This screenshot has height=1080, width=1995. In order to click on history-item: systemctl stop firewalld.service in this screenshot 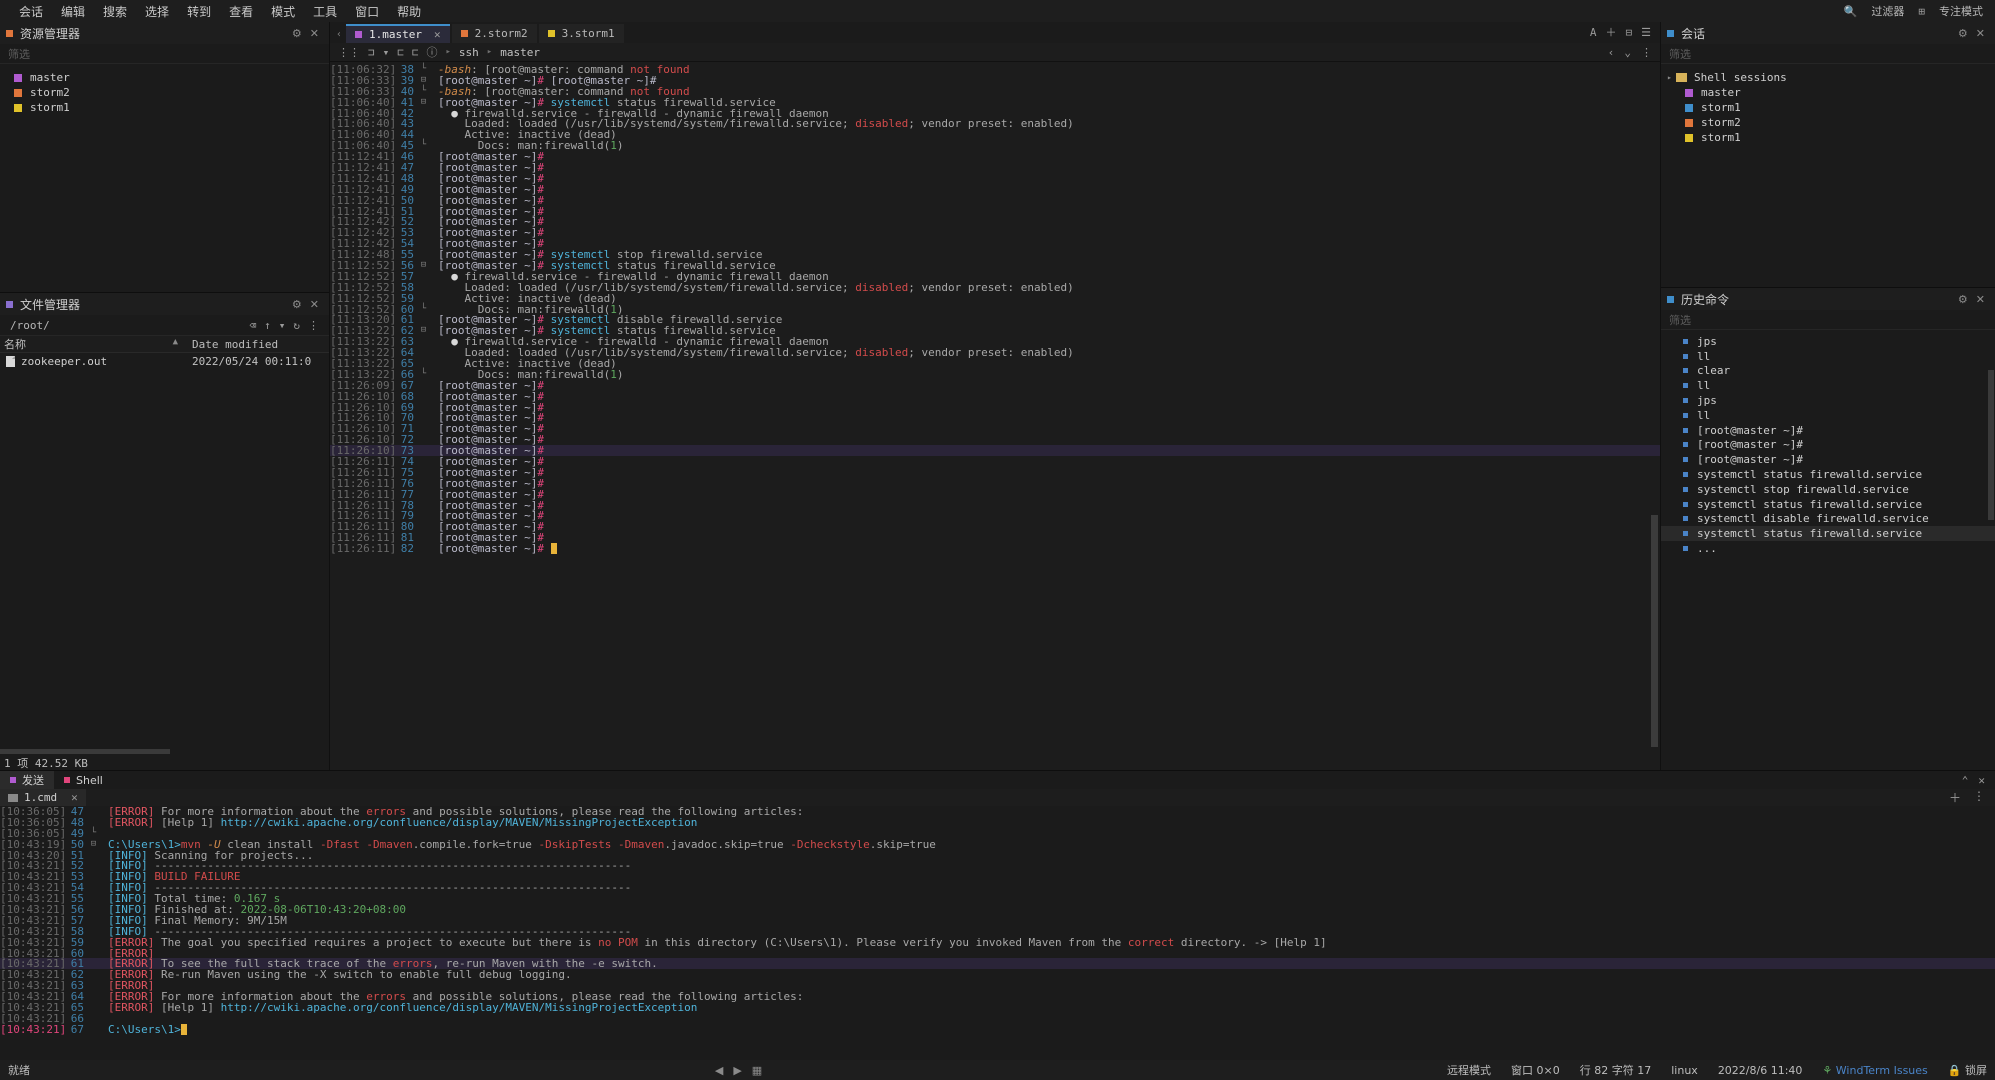, I will do `click(1828, 489)`.